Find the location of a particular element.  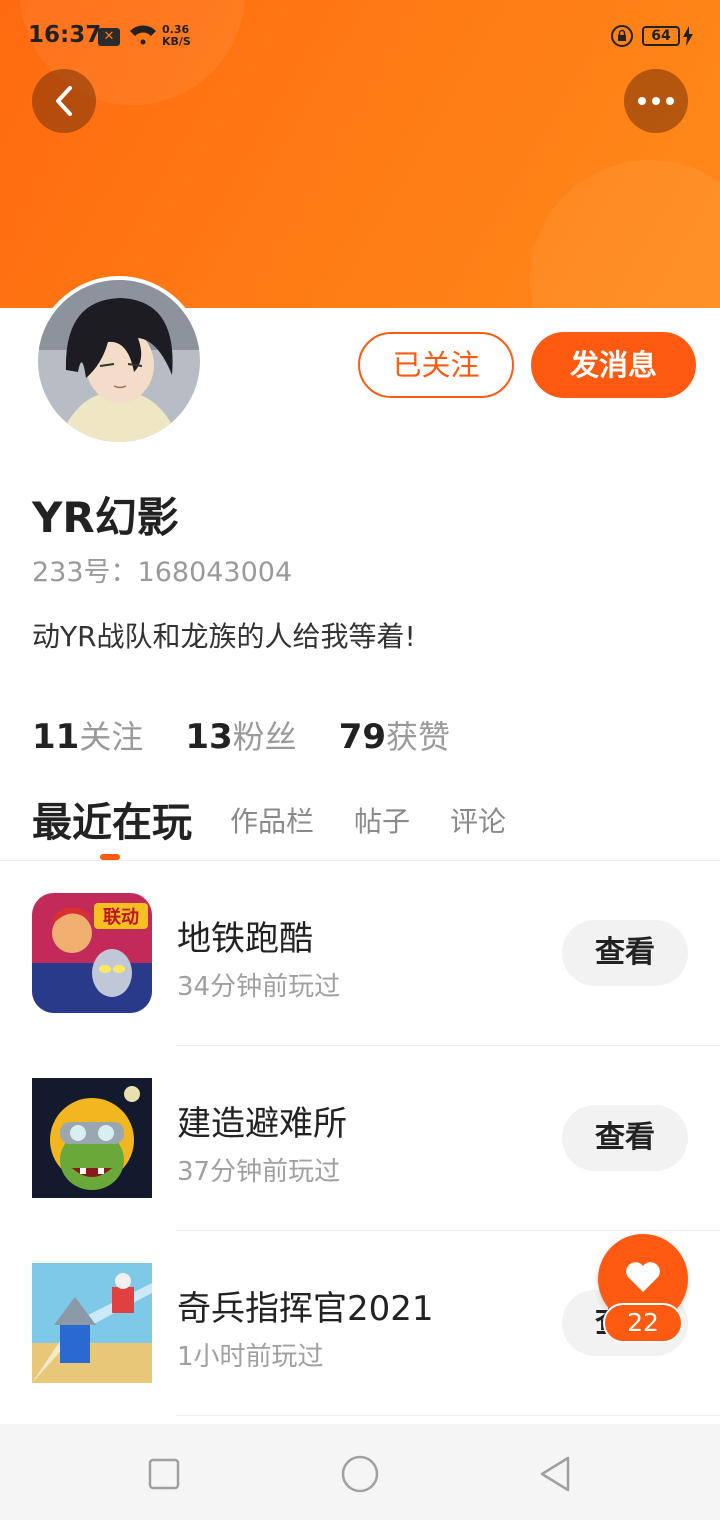

back-icon is located at coordinates (555, 1474).